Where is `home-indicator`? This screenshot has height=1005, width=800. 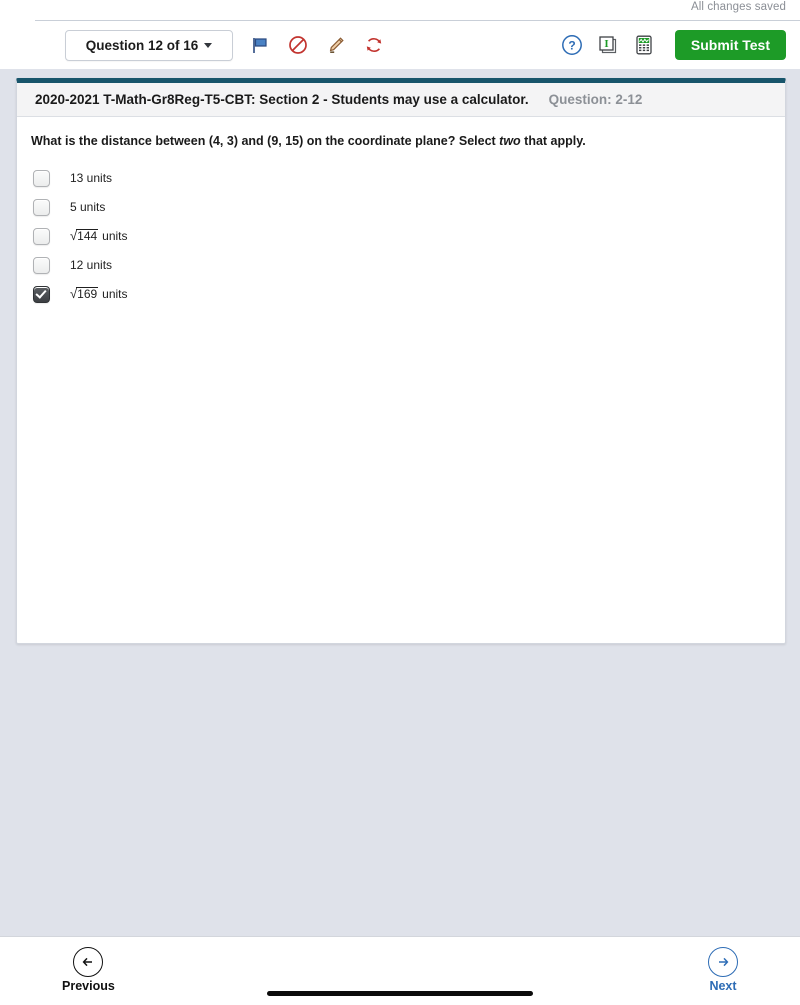 home-indicator is located at coordinates (400, 993).